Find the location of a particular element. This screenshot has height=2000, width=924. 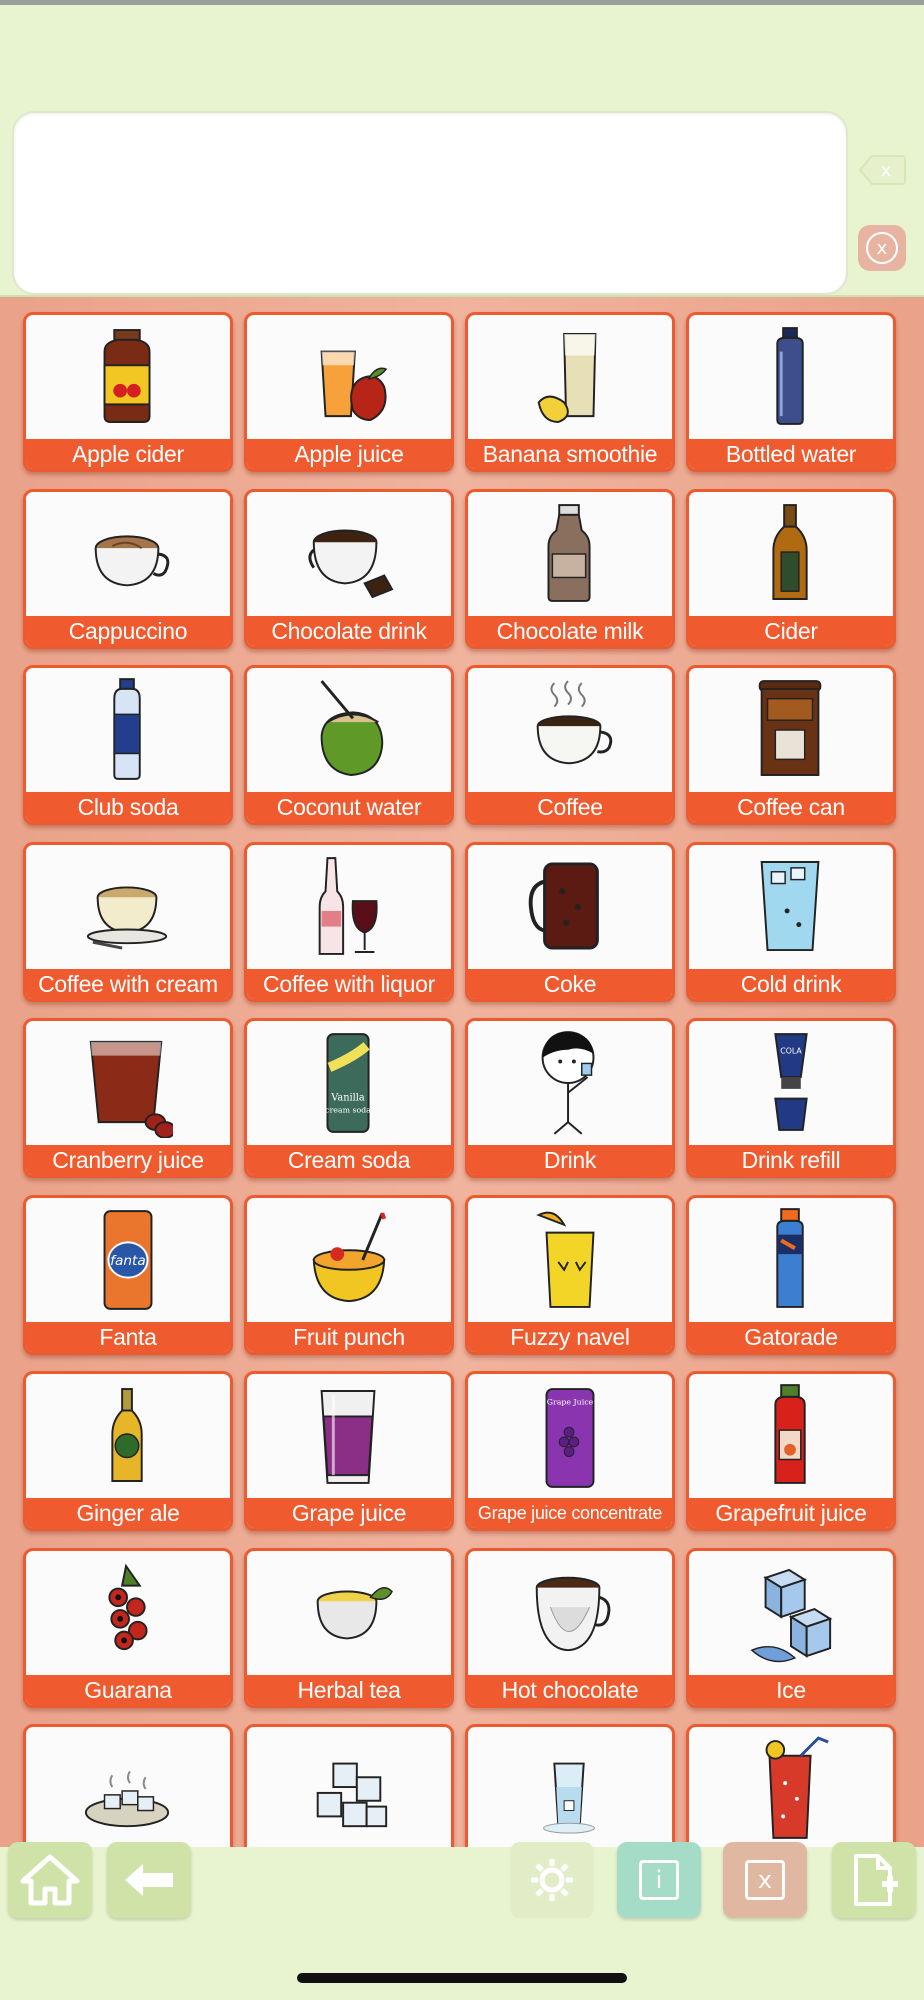

coke-mug-icon is located at coordinates (563, 905).